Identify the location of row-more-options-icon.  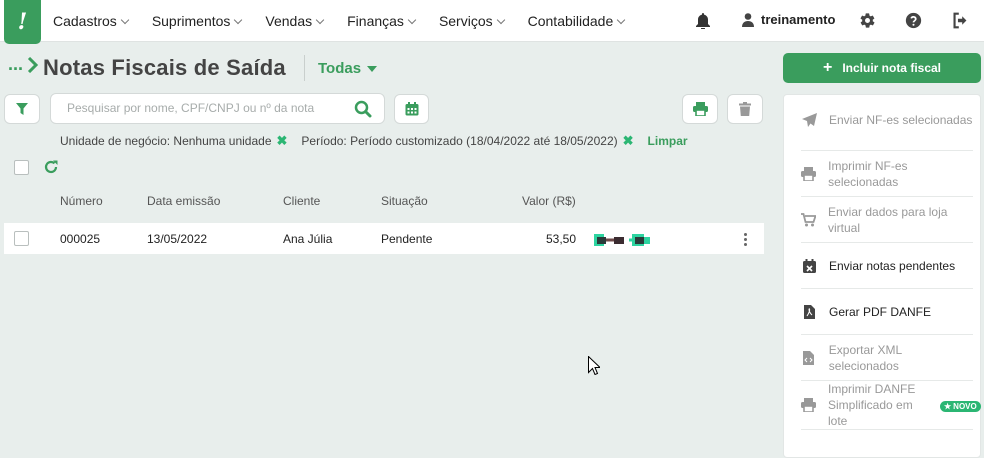
(746, 240).